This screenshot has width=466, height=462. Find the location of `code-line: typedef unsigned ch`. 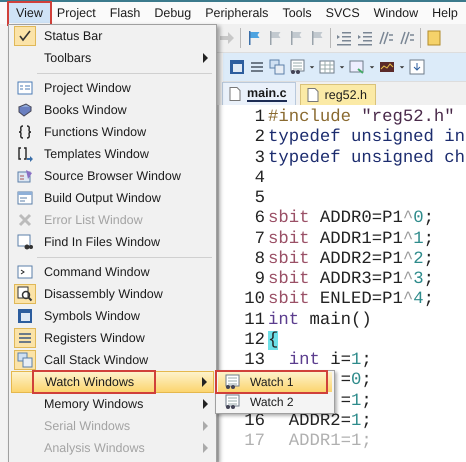

code-line: typedef unsigned ch is located at coordinates (367, 158).